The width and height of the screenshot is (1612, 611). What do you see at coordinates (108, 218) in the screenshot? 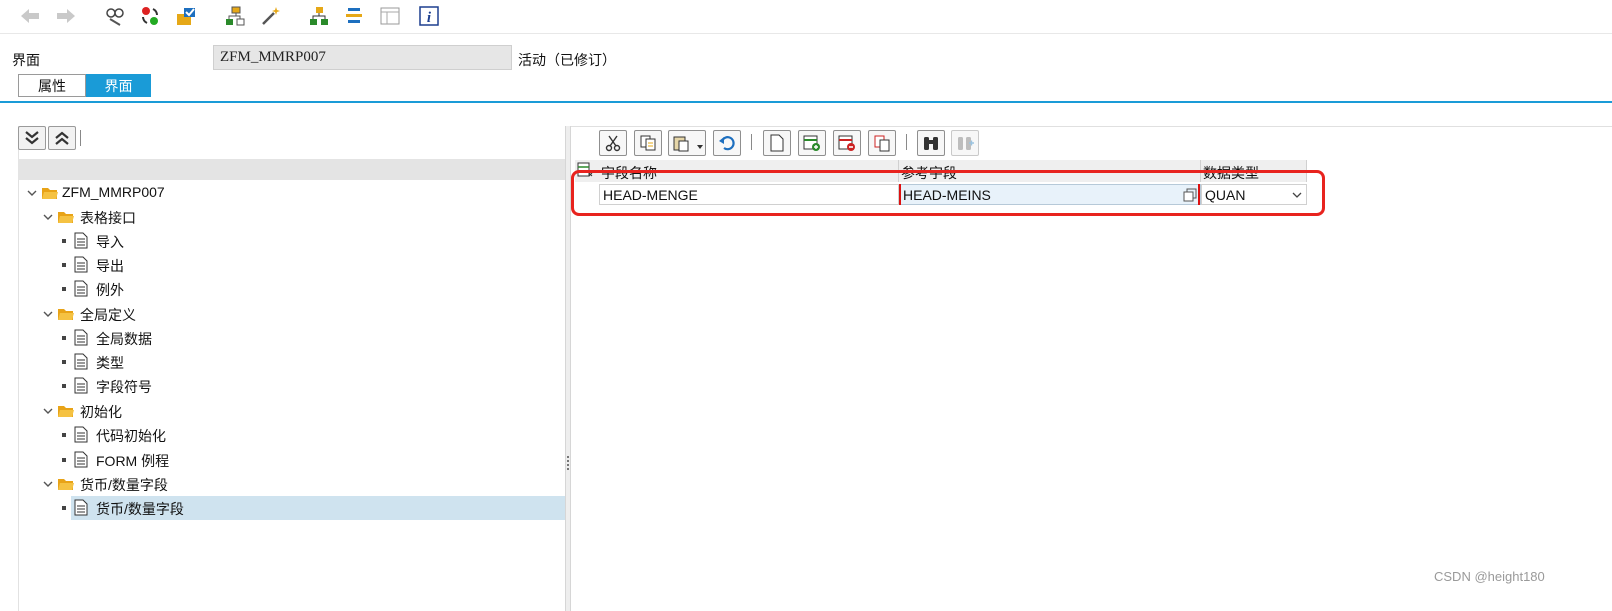
I see `tree-node-label: 表格接口` at bounding box center [108, 218].